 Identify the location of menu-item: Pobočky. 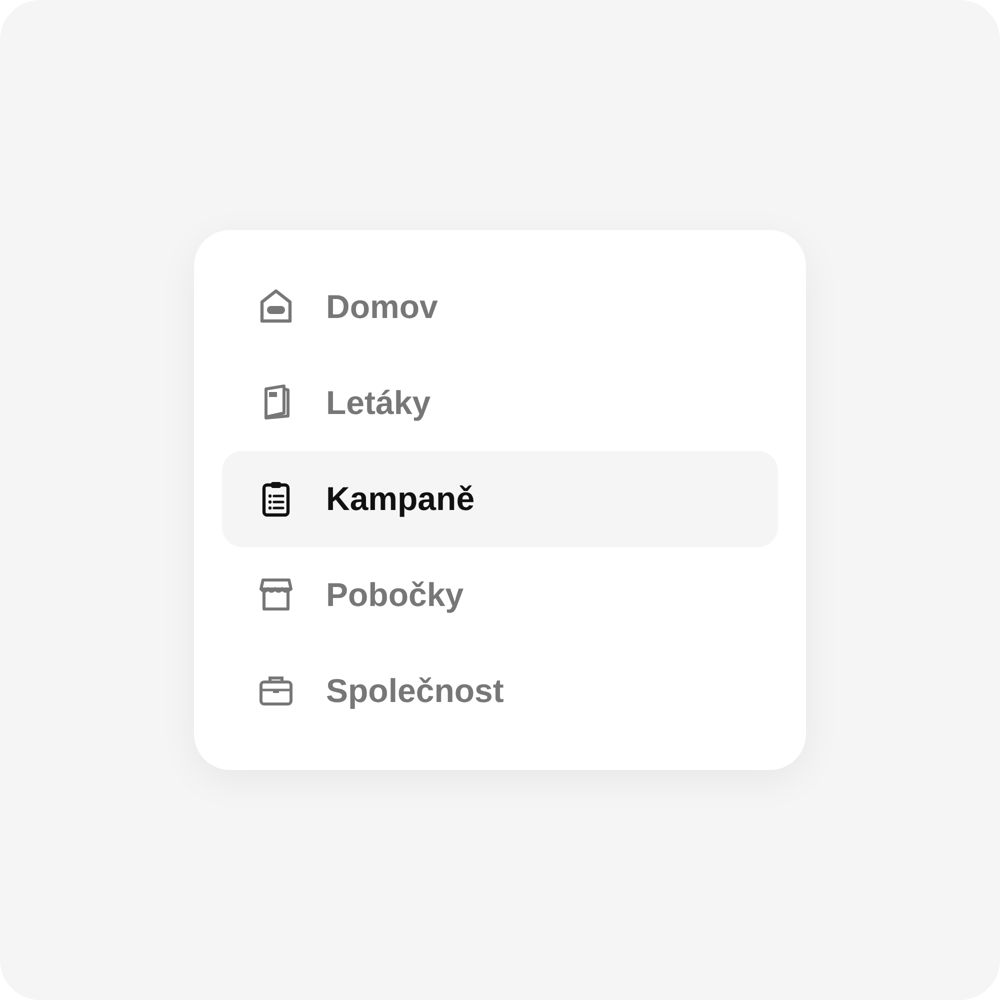
(500, 595).